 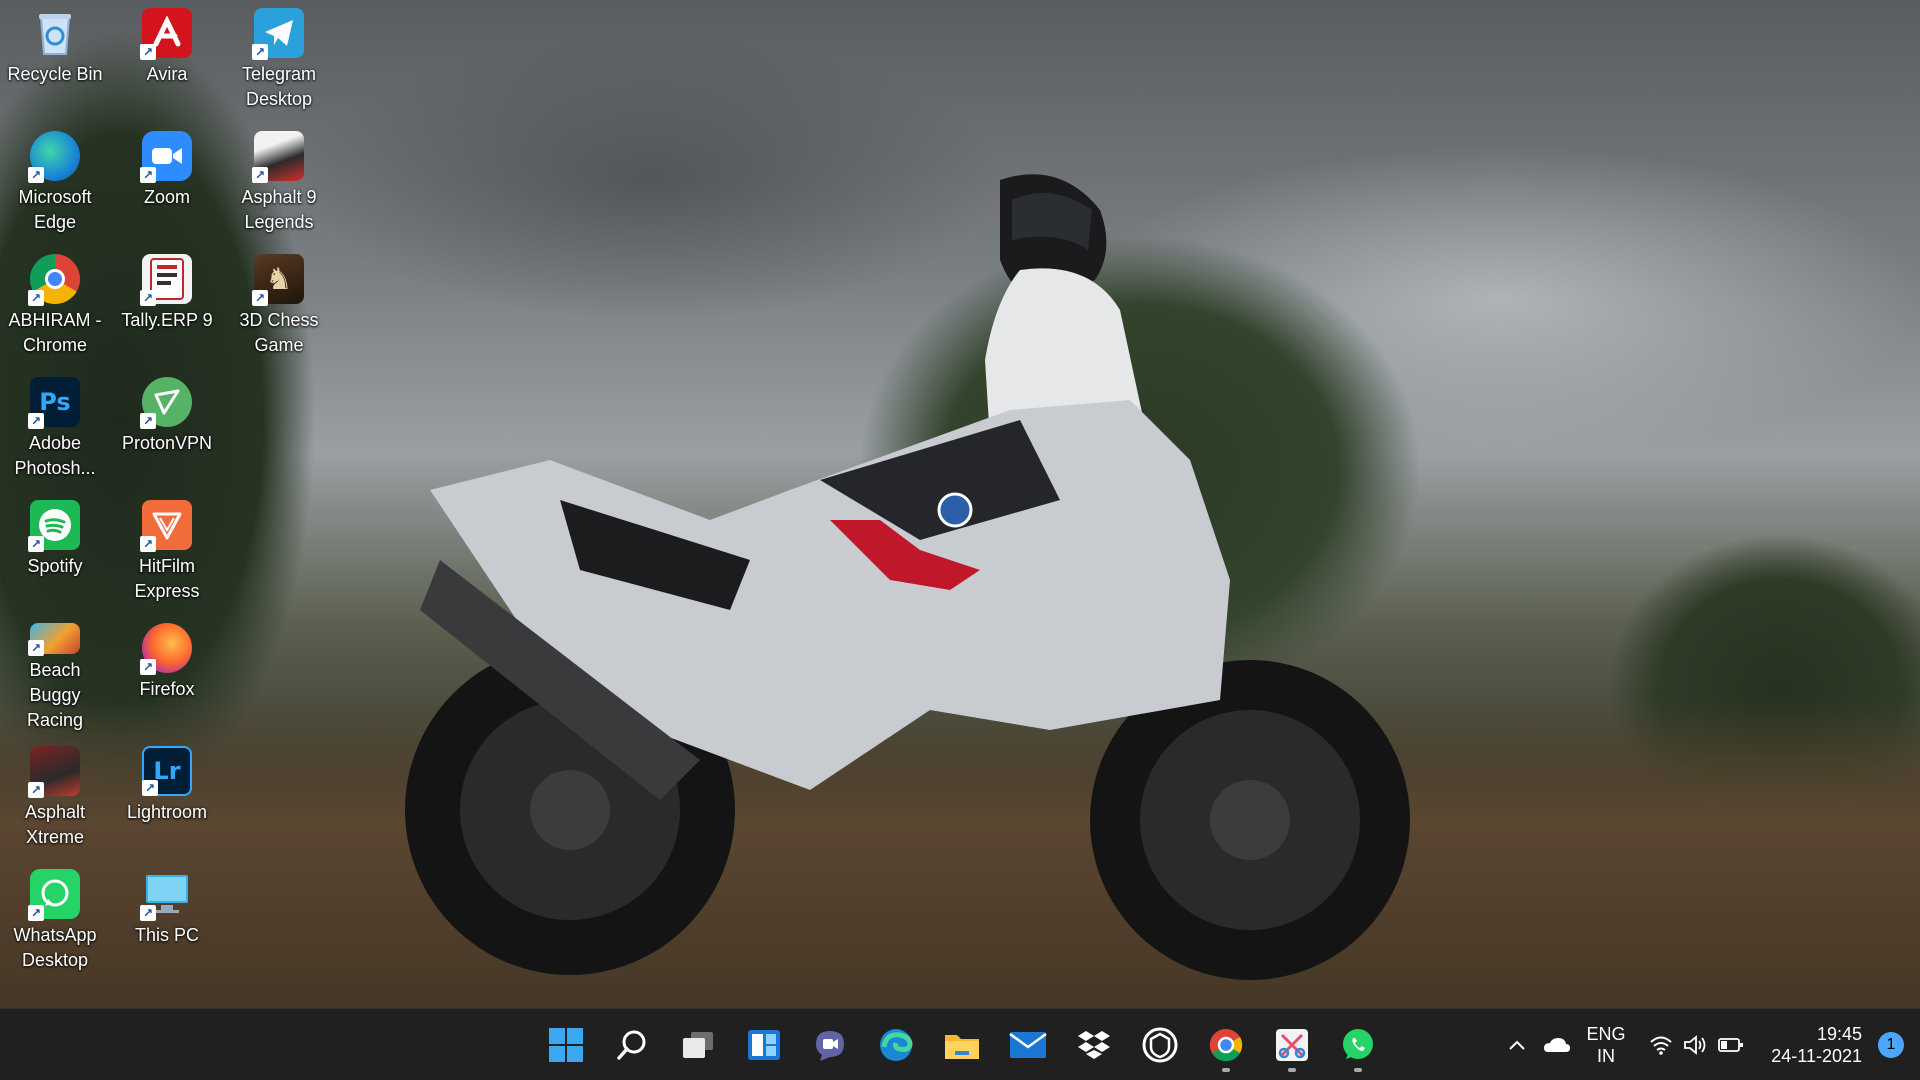 What do you see at coordinates (55, 59) in the screenshot?
I see `desktop-icon-recycle-bin: Recycle Bin` at bounding box center [55, 59].